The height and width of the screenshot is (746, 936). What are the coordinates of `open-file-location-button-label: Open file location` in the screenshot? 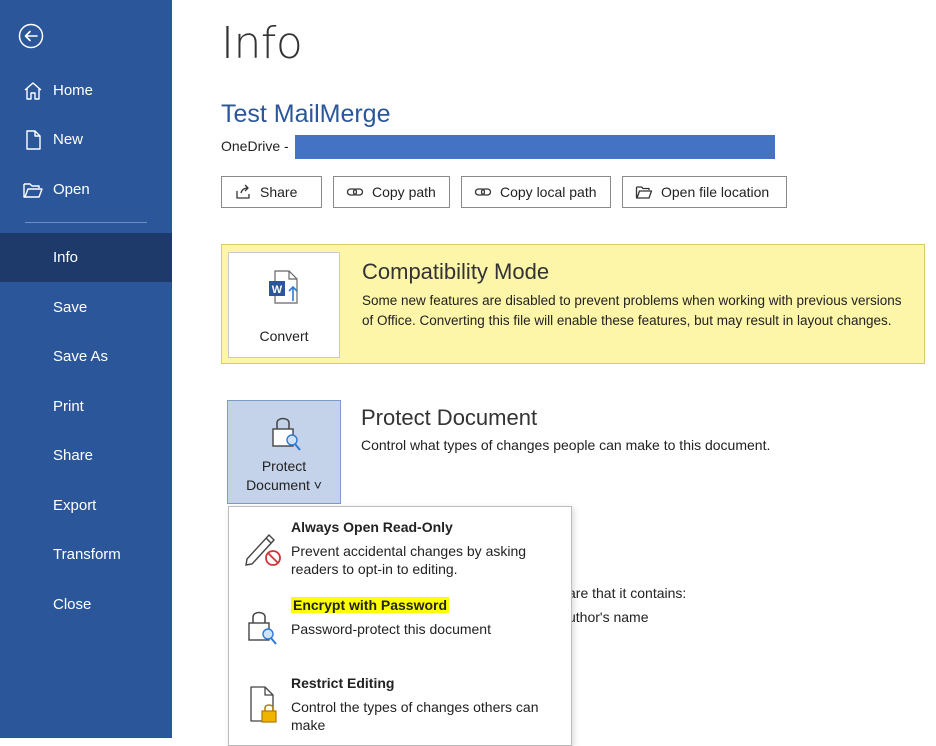 It's located at (715, 192).